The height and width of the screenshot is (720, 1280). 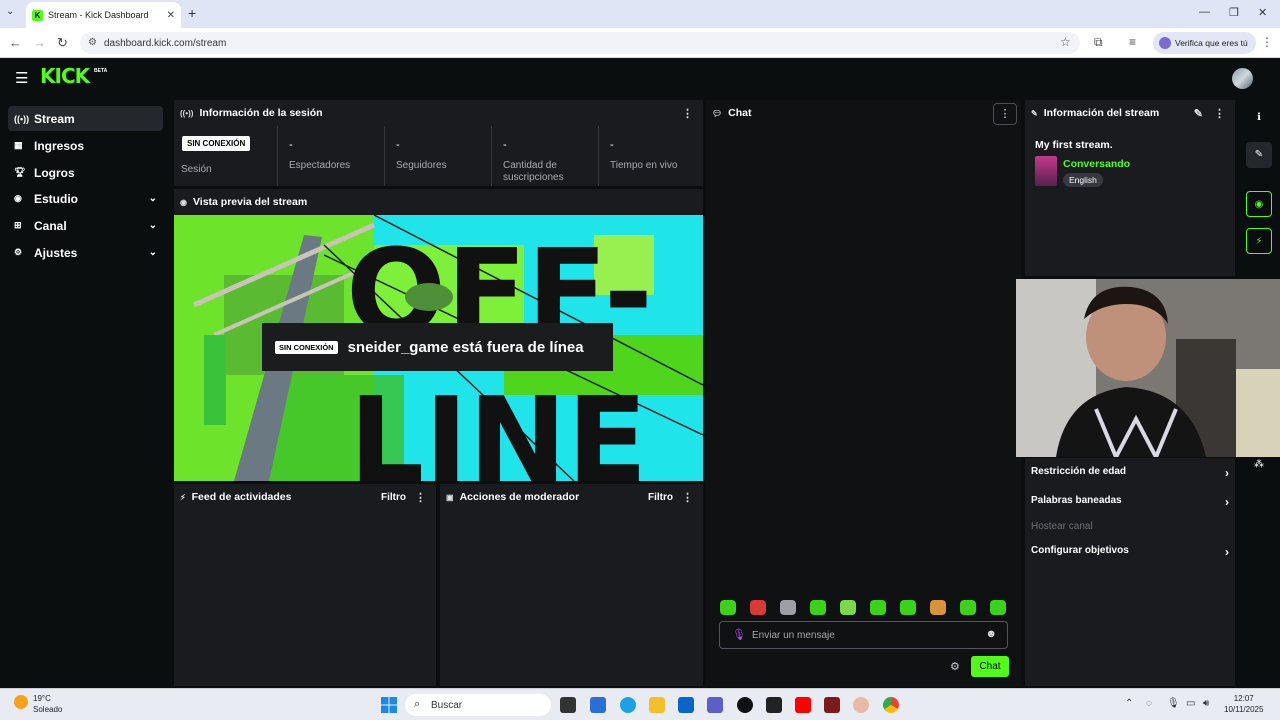 What do you see at coordinates (891, 705) in the screenshot?
I see `chrome-icon` at bounding box center [891, 705].